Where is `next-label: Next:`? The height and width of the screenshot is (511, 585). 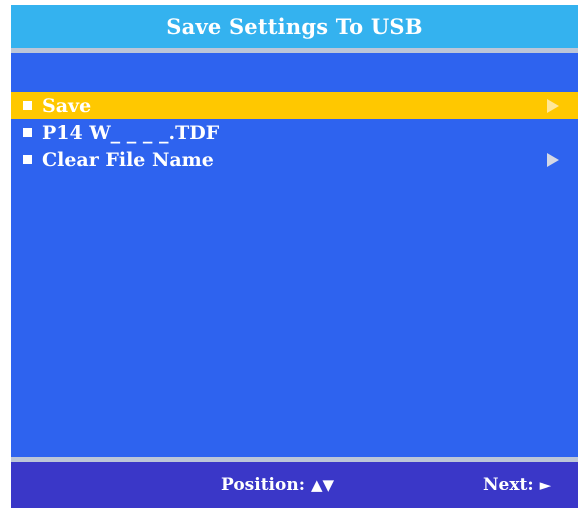 next-label: Next: is located at coordinates (508, 485).